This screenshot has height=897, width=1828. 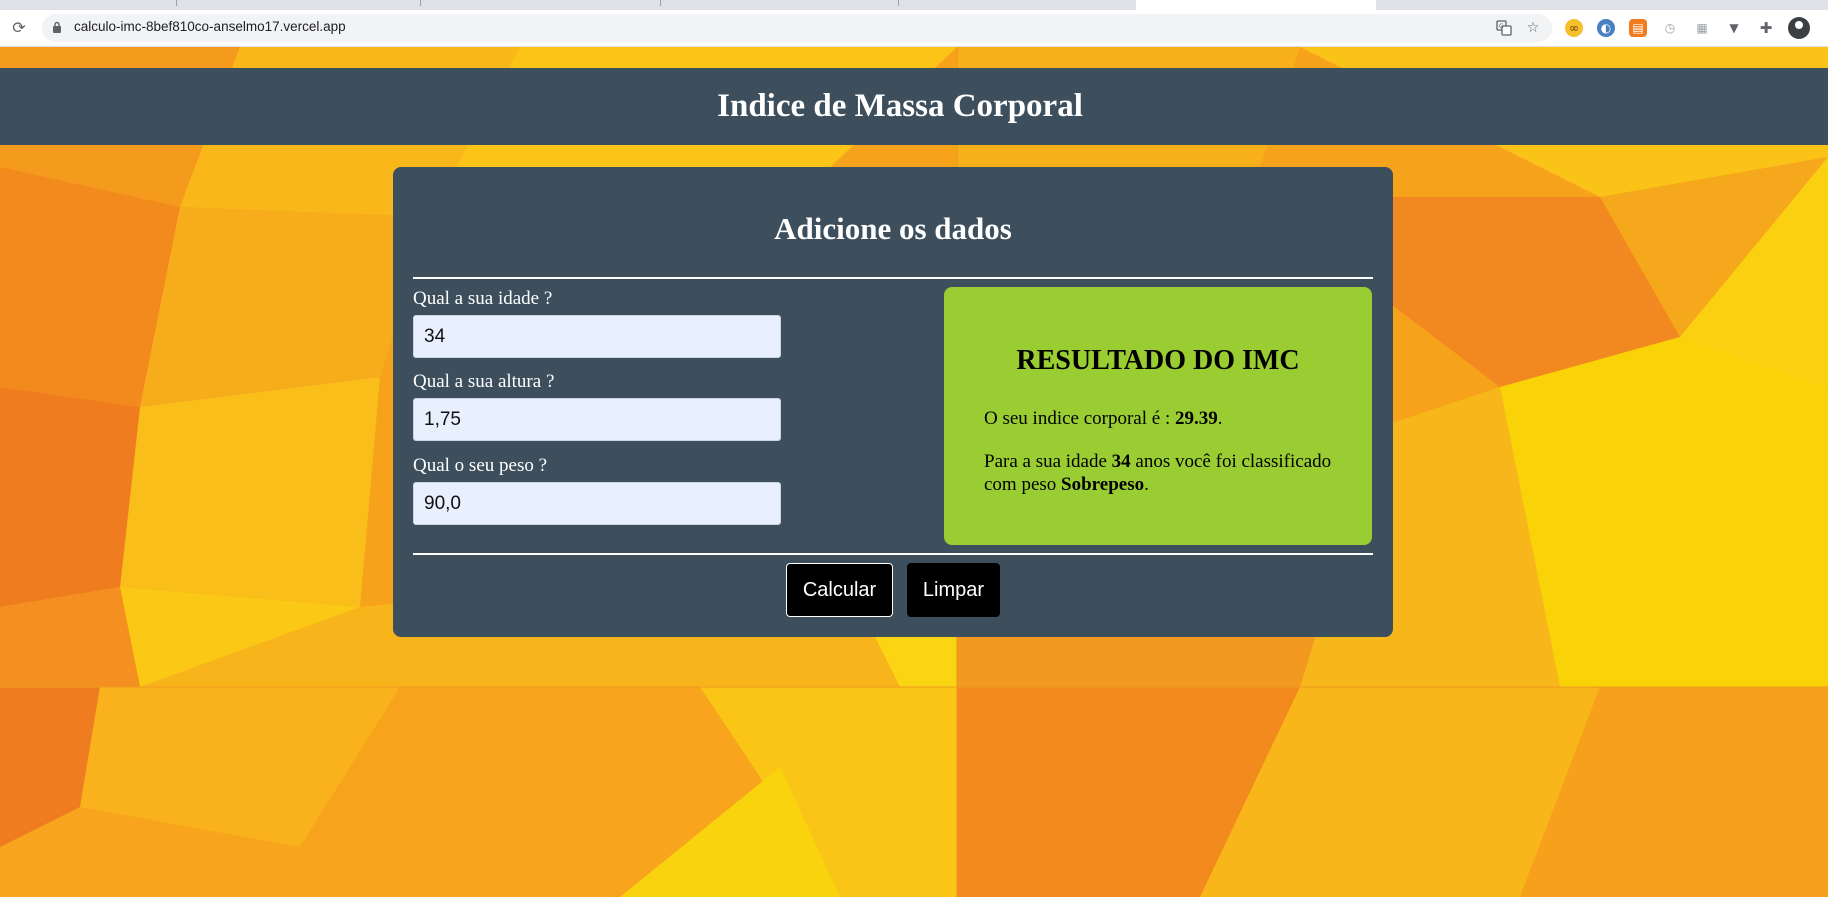 I want to click on svg-text: G, so click(x=1501, y=26).